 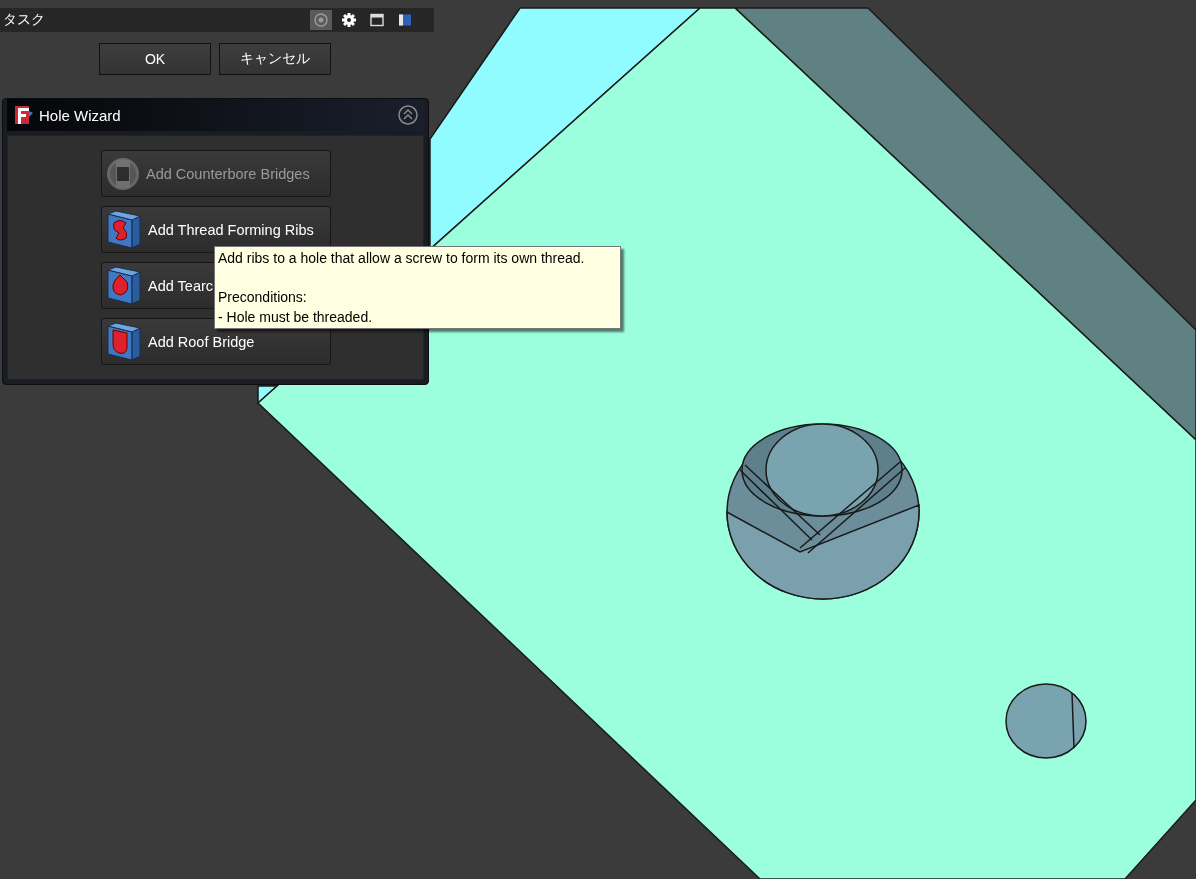 I want to click on panel-title: タスク, so click(x=24, y=20).